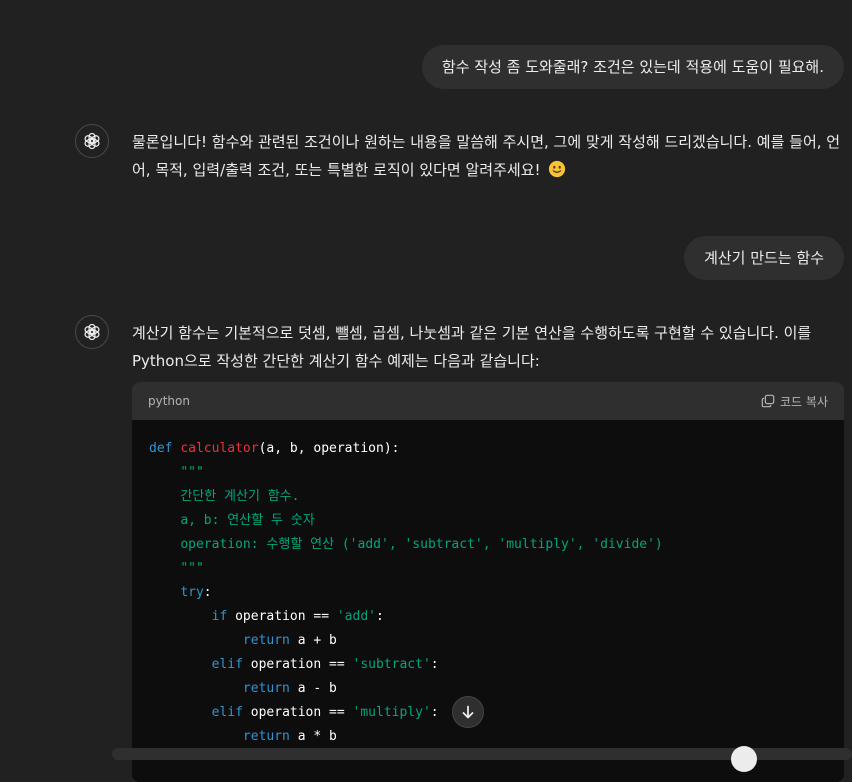  Describe the element at coordinates (744, 759) in the screenshot. I see `composer-action-button` at that location.